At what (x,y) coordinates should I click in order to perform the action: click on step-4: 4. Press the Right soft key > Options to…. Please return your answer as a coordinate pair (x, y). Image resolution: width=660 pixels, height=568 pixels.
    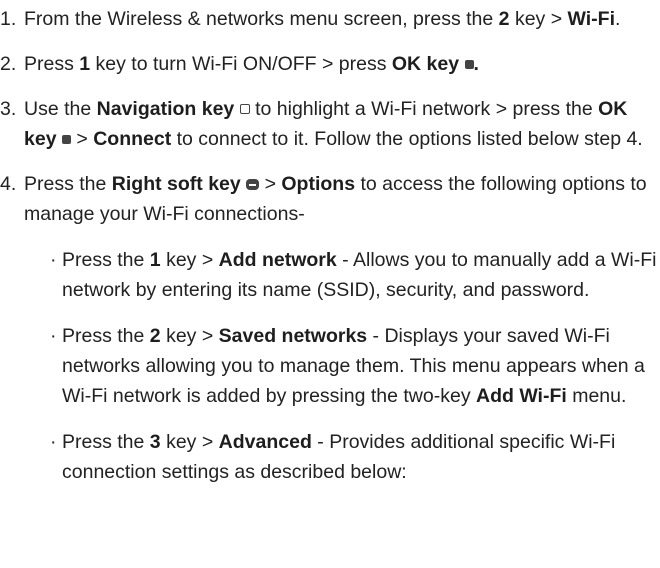
    Looking at the image, I should click on (330, 199).